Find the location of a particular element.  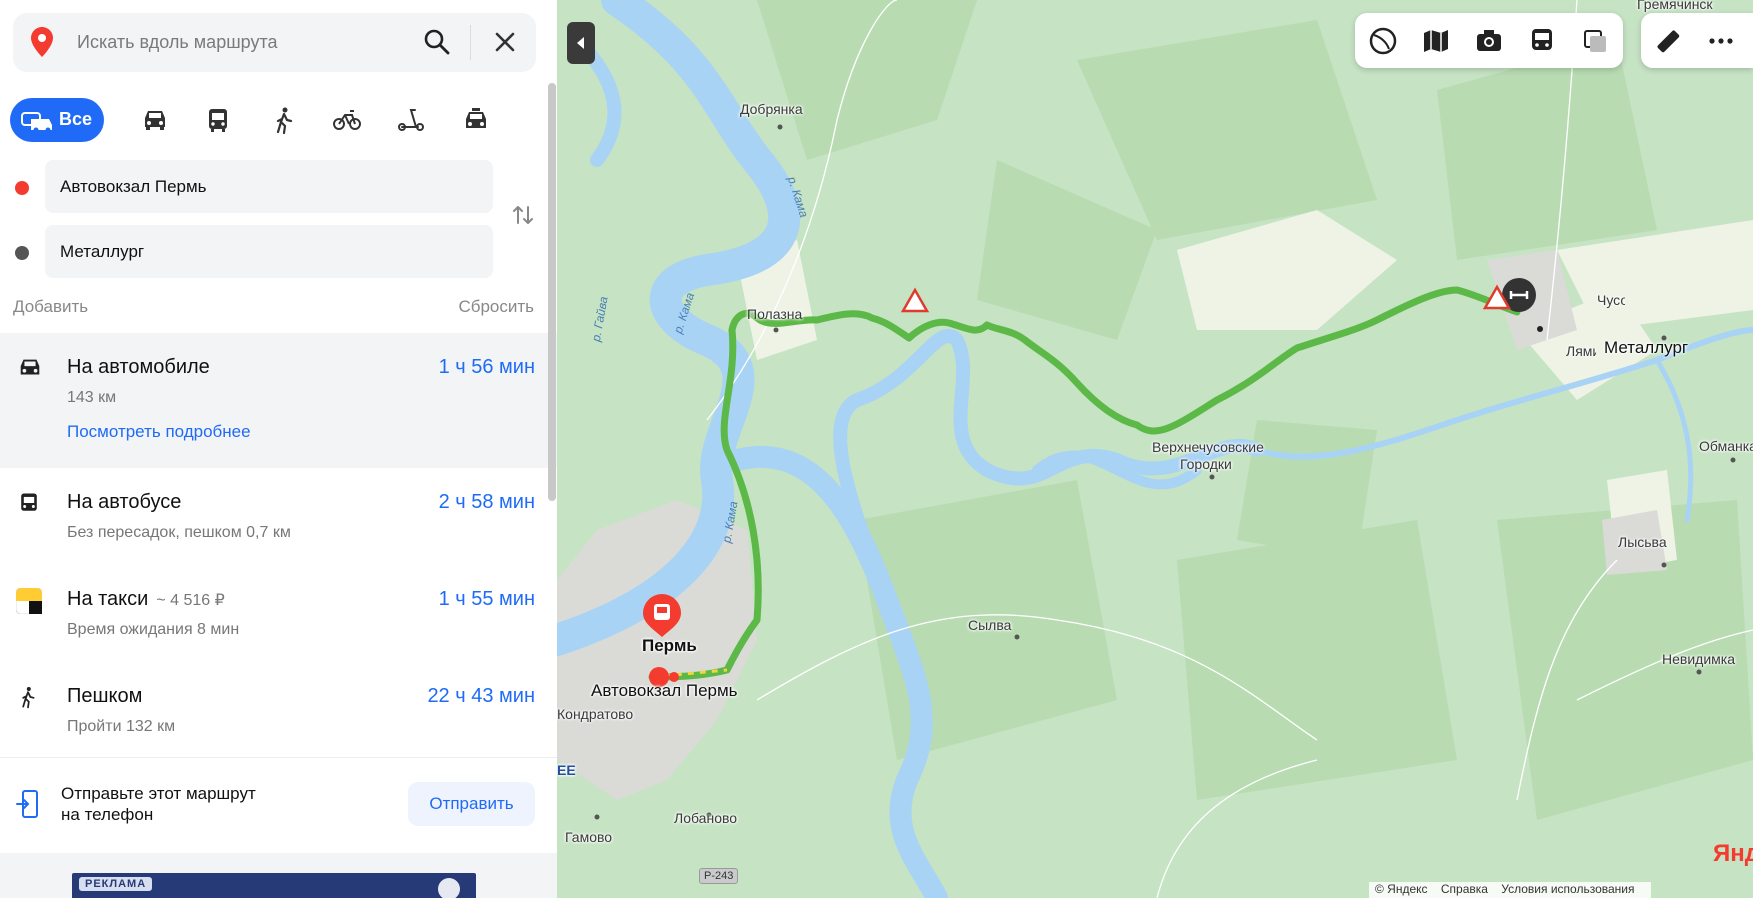

reset-link: Сбросить is located at coordinates (496, 307).